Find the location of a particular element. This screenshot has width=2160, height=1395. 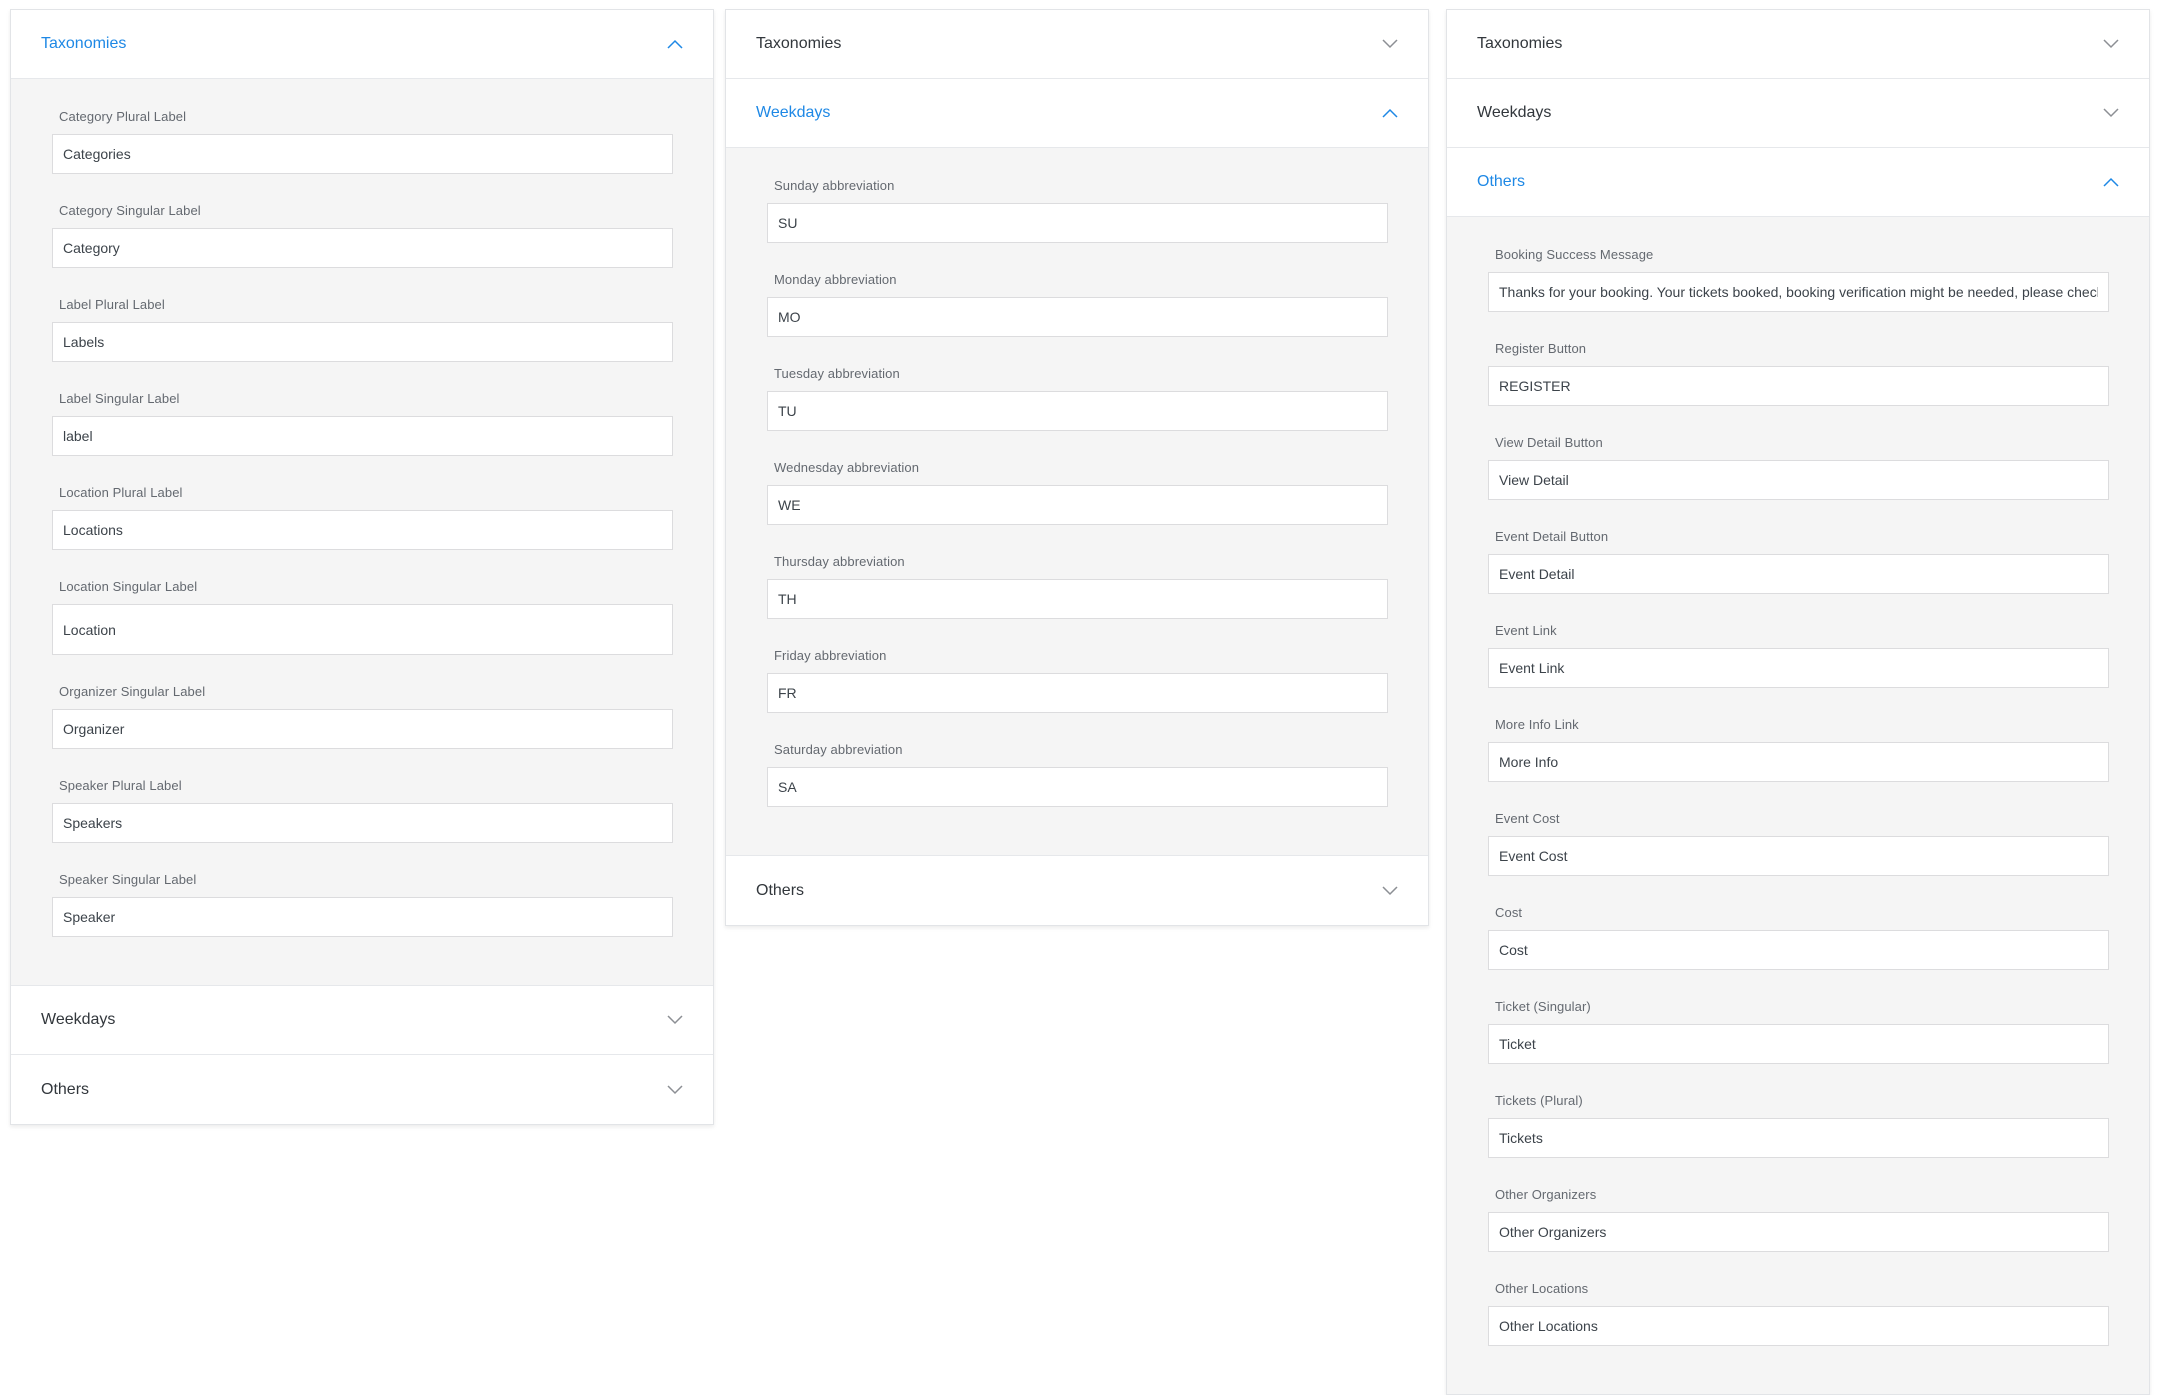

location-plural-label-input is located at coordinates (362, 530).